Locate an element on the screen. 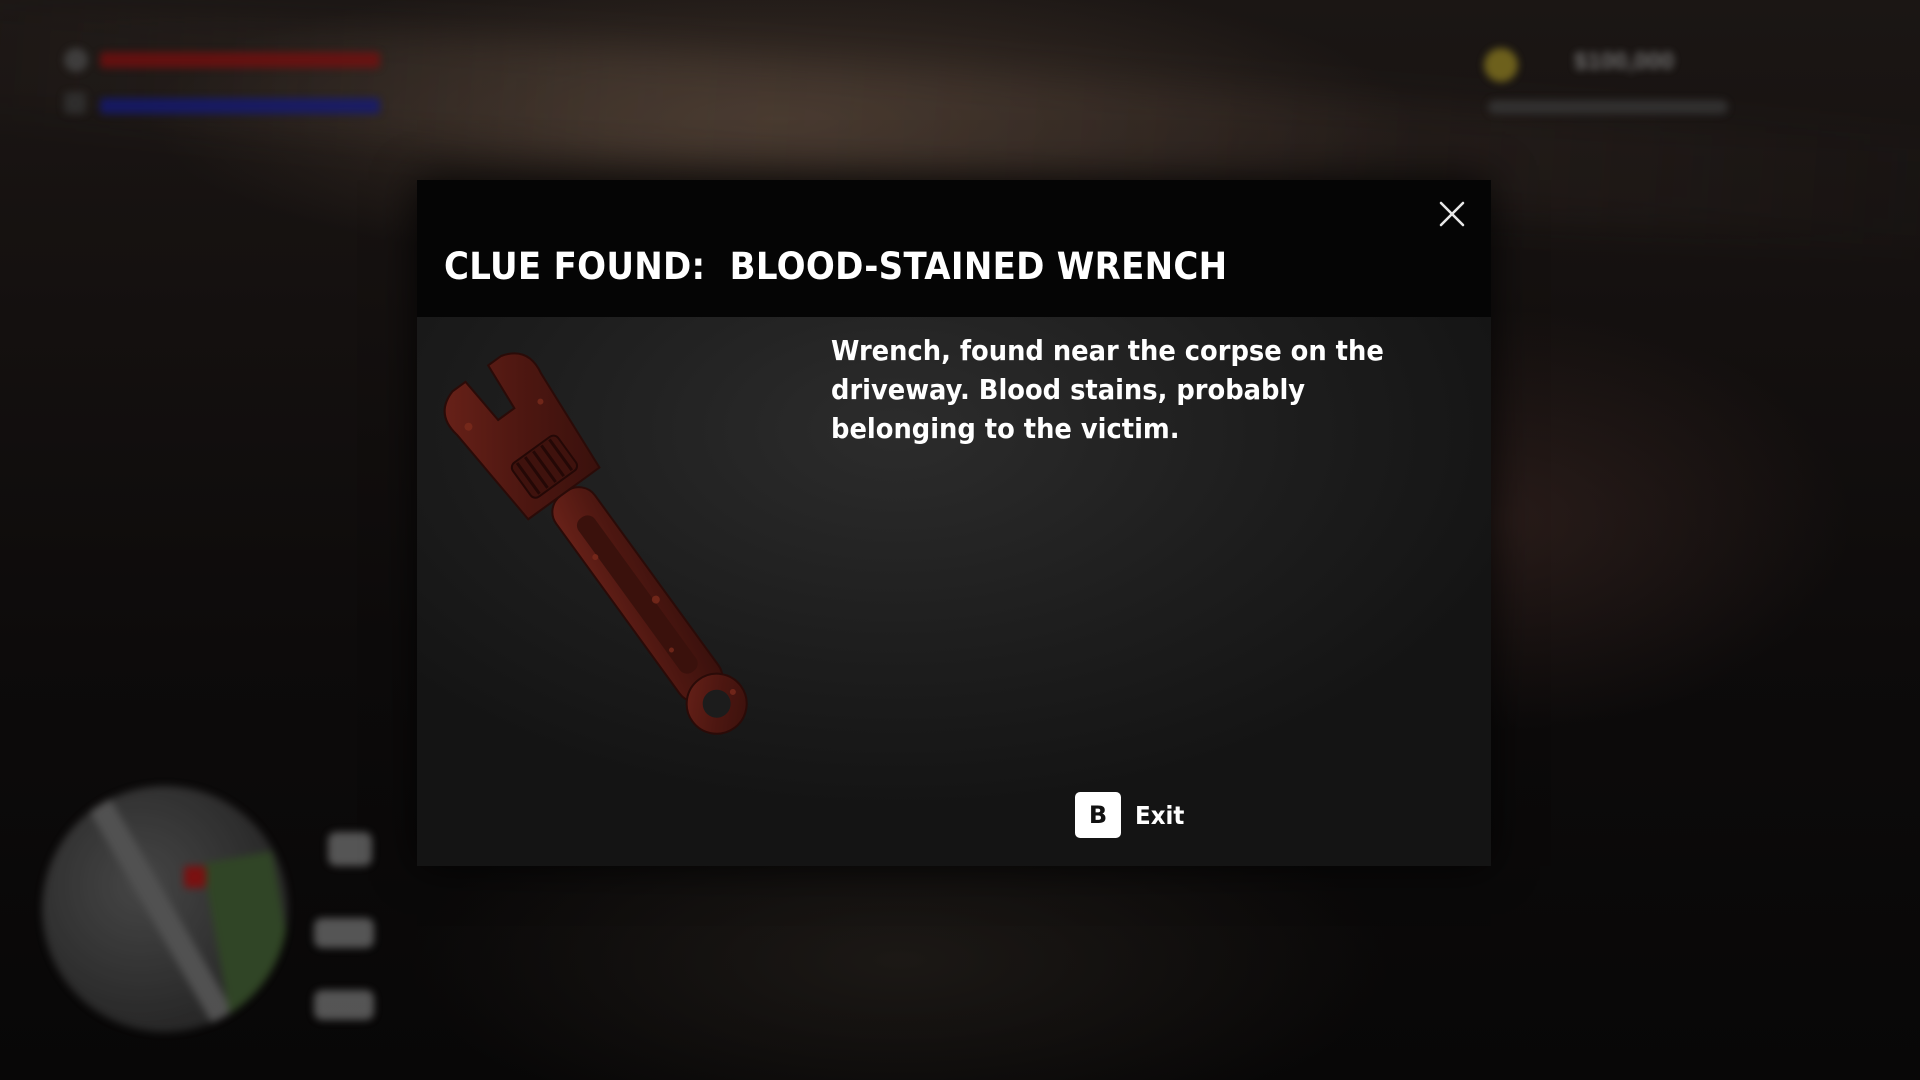 The height and width of the screenshot is (1080, 1920). exit-button: B Exit is located at coordinates (1132, 815).